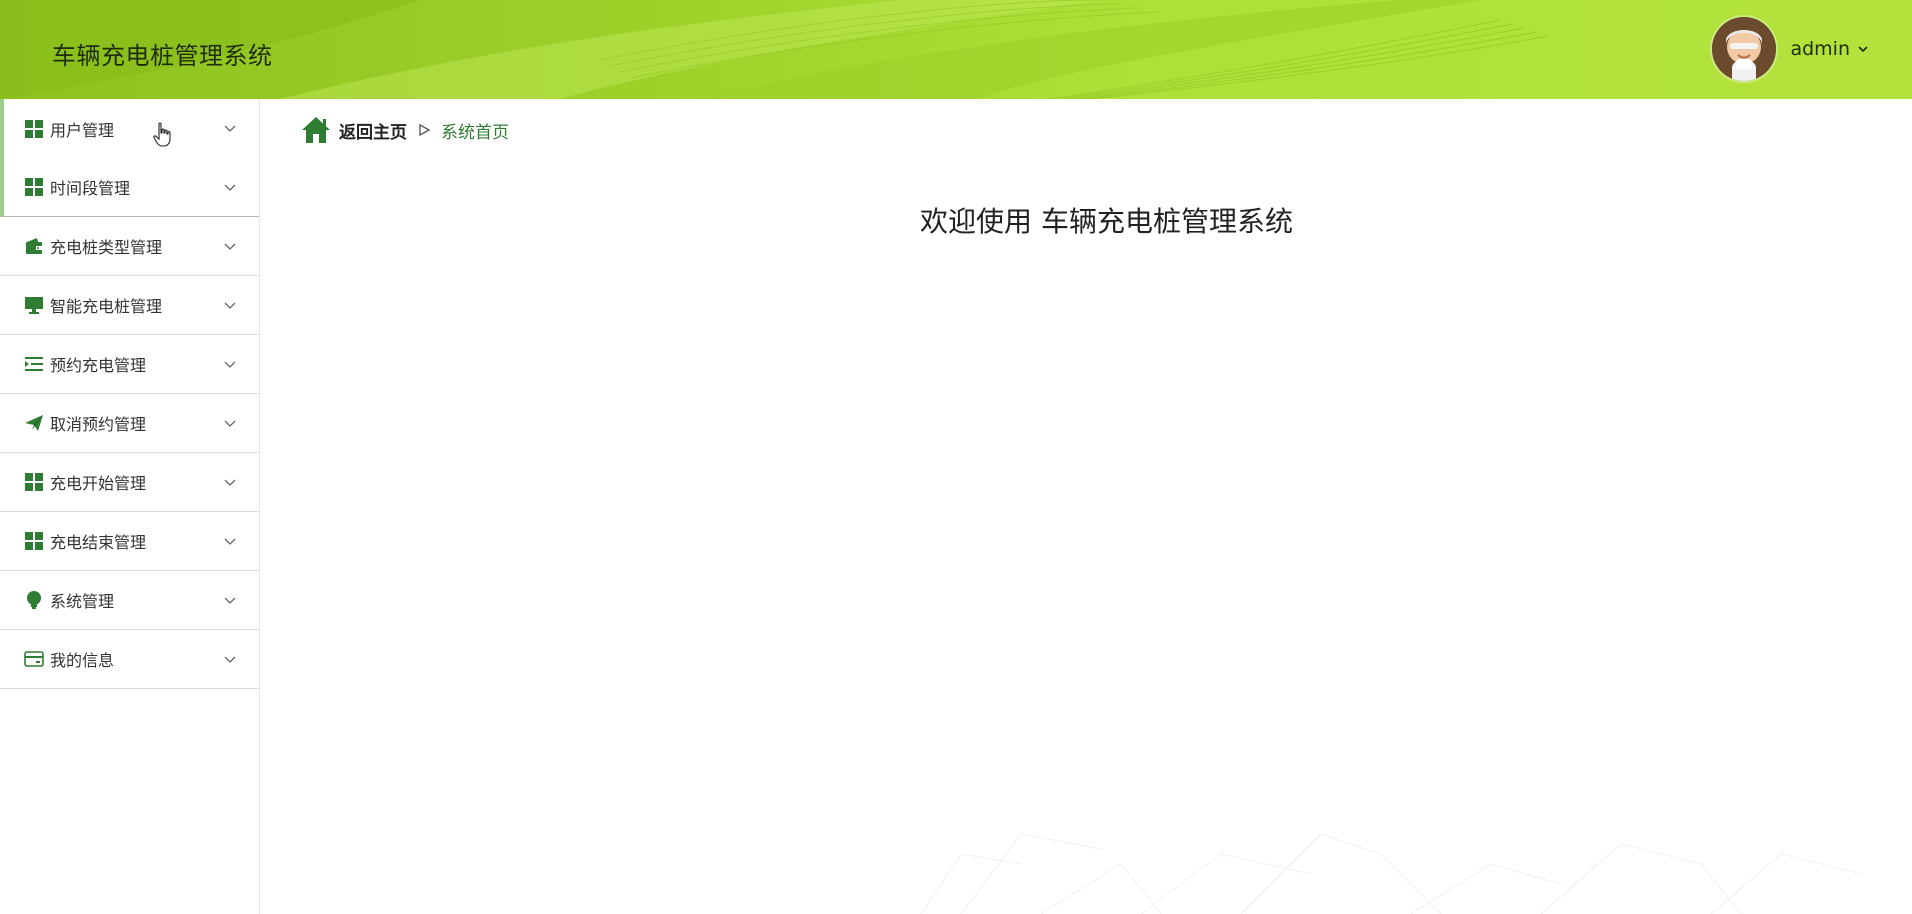 The height and width of the screenshot is (914, 1912). Describe the element at coordinates (106, 306) in the screenshot. I see `sidebar-item-label: 智能充电桩管理` at that location.